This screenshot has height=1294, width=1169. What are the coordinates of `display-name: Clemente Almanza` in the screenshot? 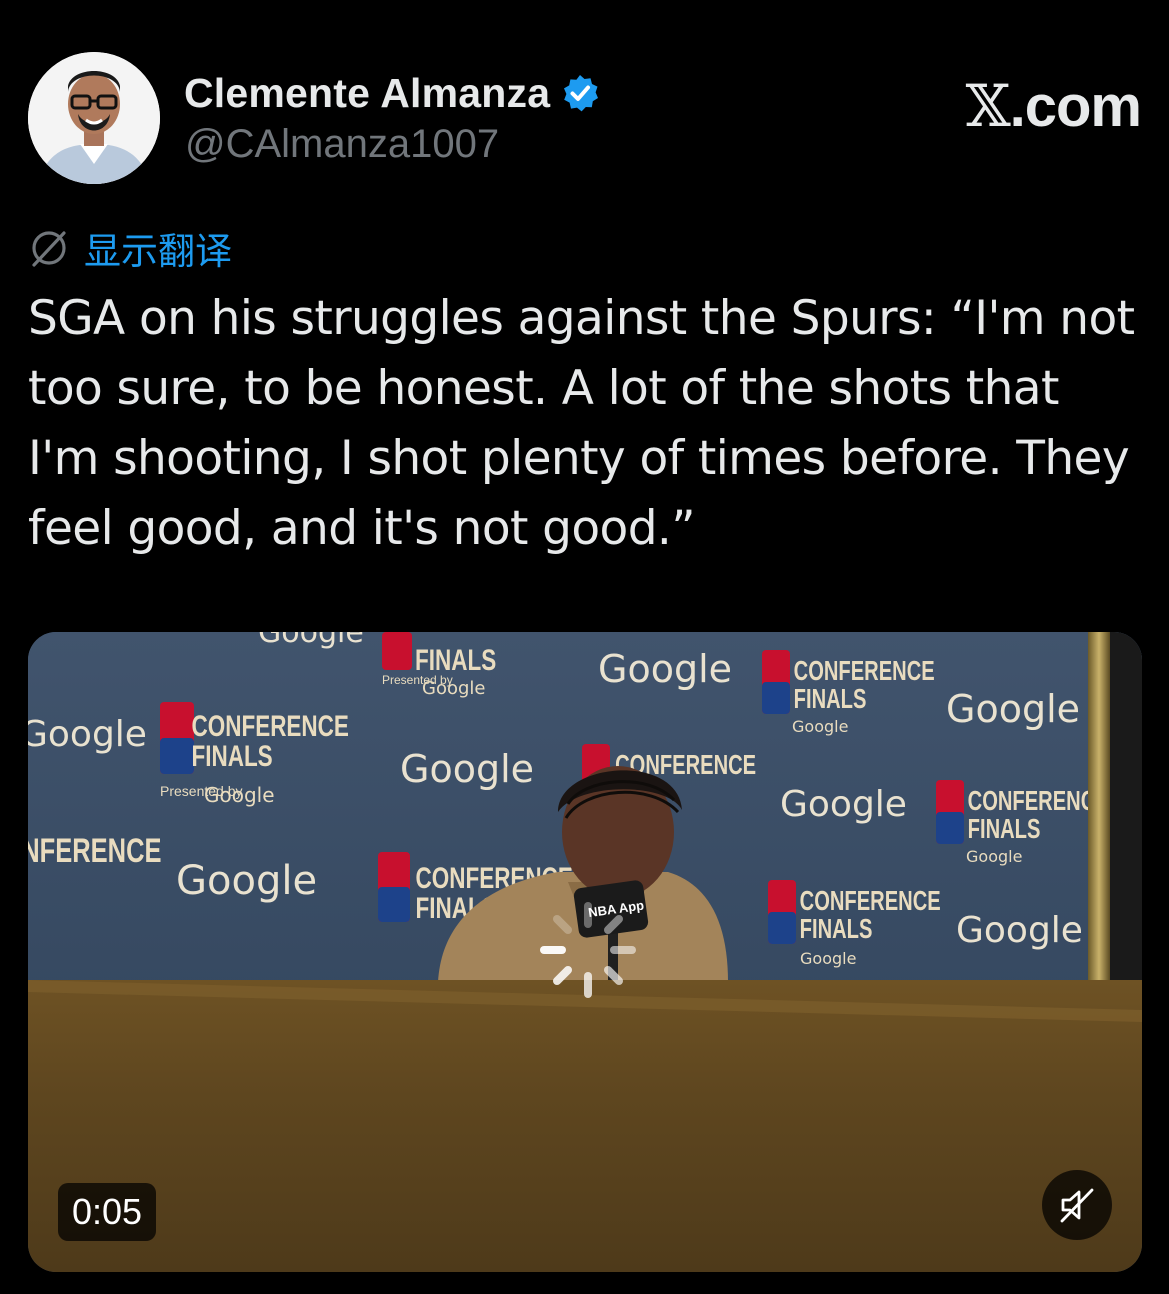 It's located at (367, 93).